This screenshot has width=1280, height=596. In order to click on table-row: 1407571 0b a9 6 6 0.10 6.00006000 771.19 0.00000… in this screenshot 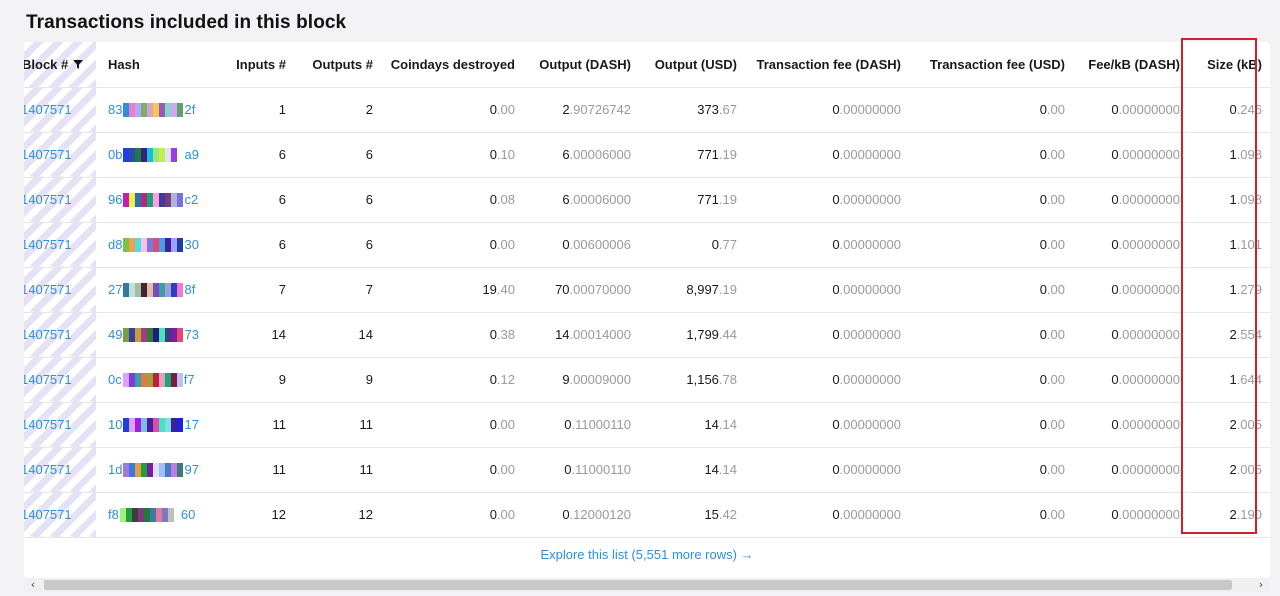, I will do `click(647, 155)`.